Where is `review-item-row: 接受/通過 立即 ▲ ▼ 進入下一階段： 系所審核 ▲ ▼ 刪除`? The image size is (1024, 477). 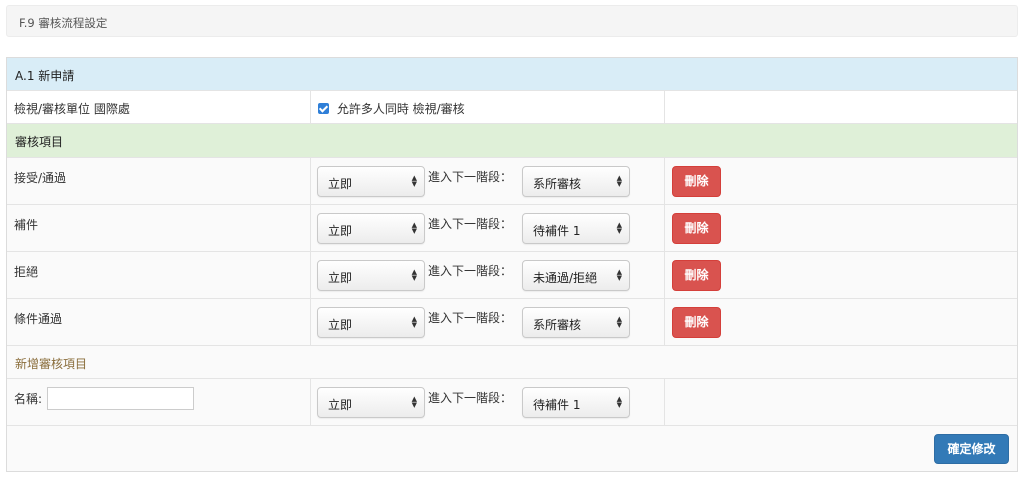 review-item-row: 接受/通過 立即 ▲ ▼ 進入下一階段： 系所審核 ▲ ▼ 刪除 is located at coordinates (512, 181).